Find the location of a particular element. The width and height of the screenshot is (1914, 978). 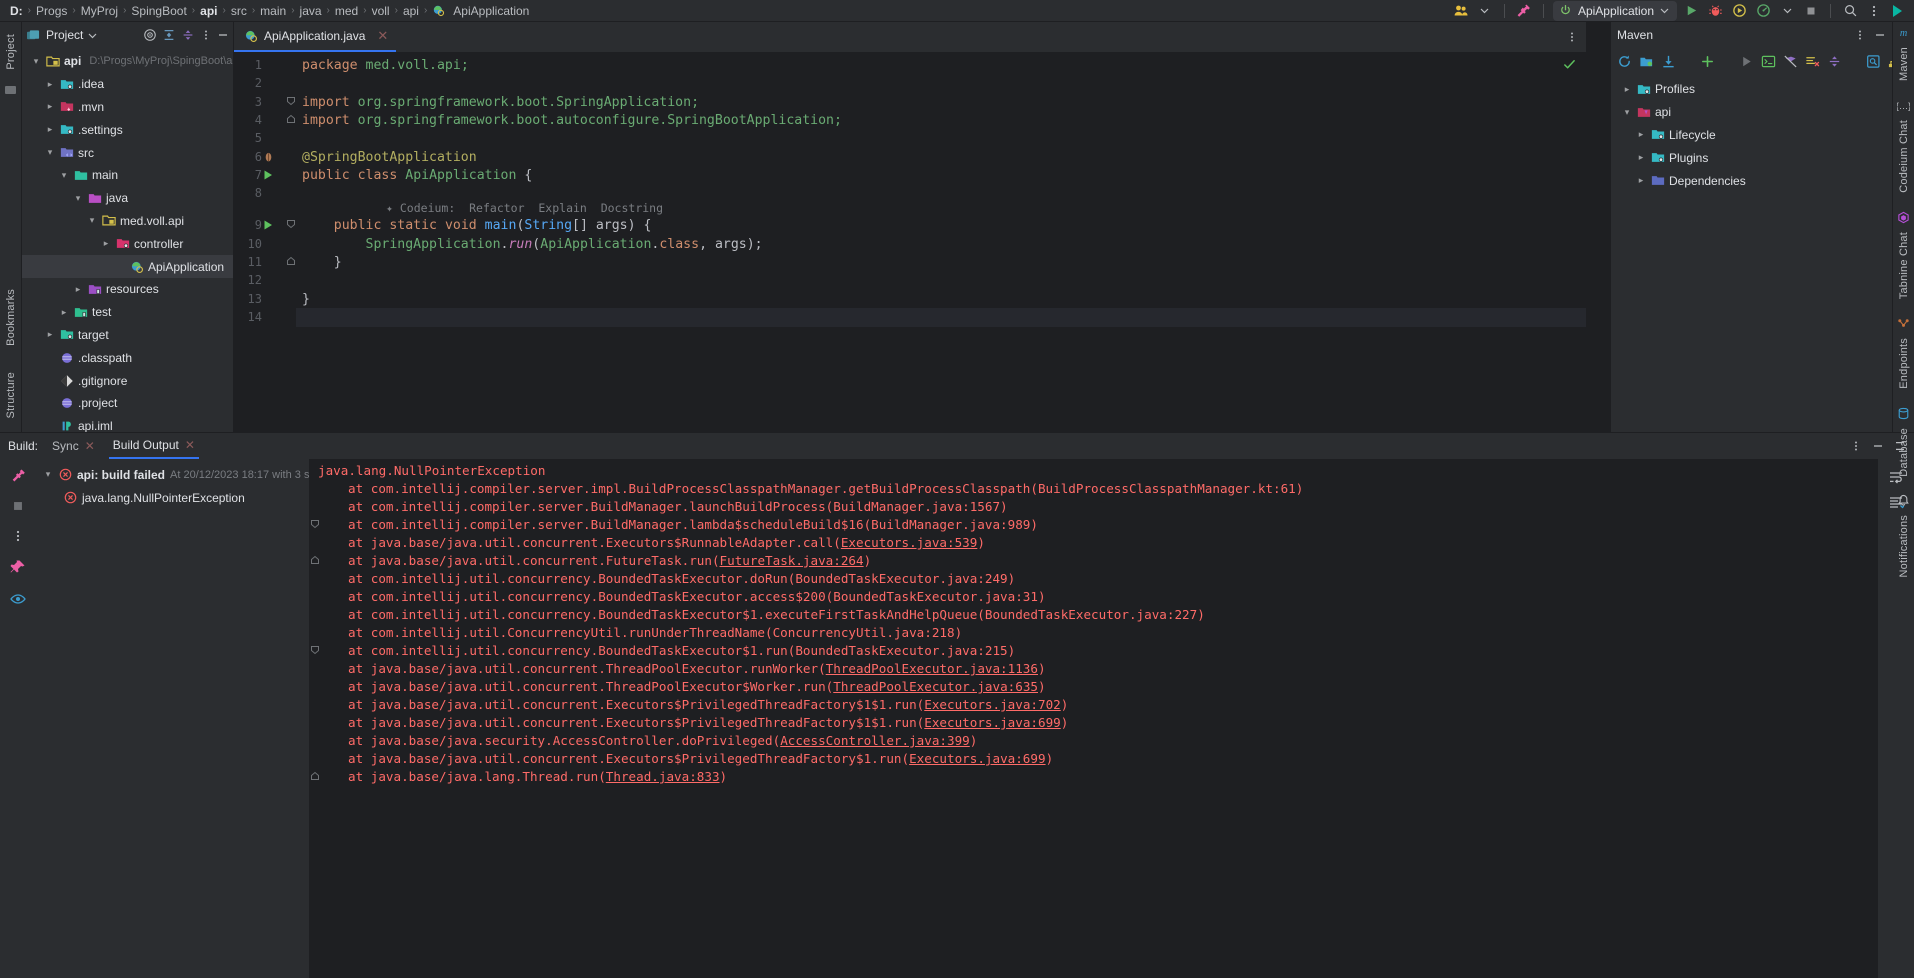

stop-button is located at coordinates (1811, 11).